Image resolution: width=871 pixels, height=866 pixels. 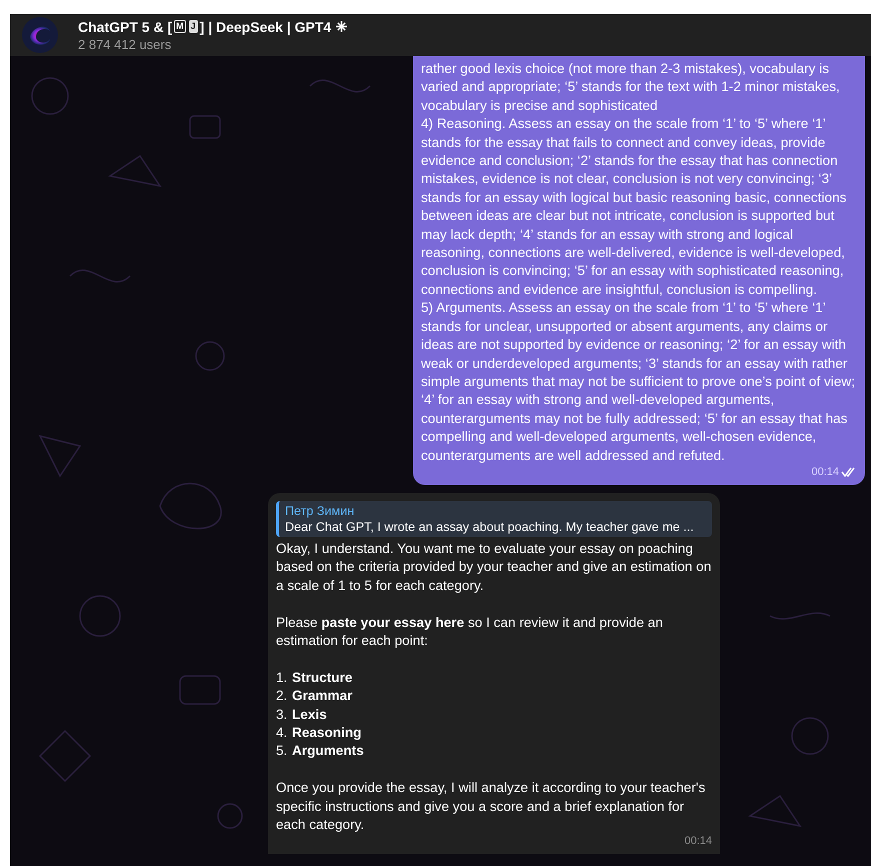 I want to click on message-text: rather good lexis choice (not more than 2-3 mistakes), vocabulary is varied and appropriate; ‘5’ stands for the text with 1-2 minor mistakes, vocabulary is precise and sophisticated, so click(x=631, y=87).